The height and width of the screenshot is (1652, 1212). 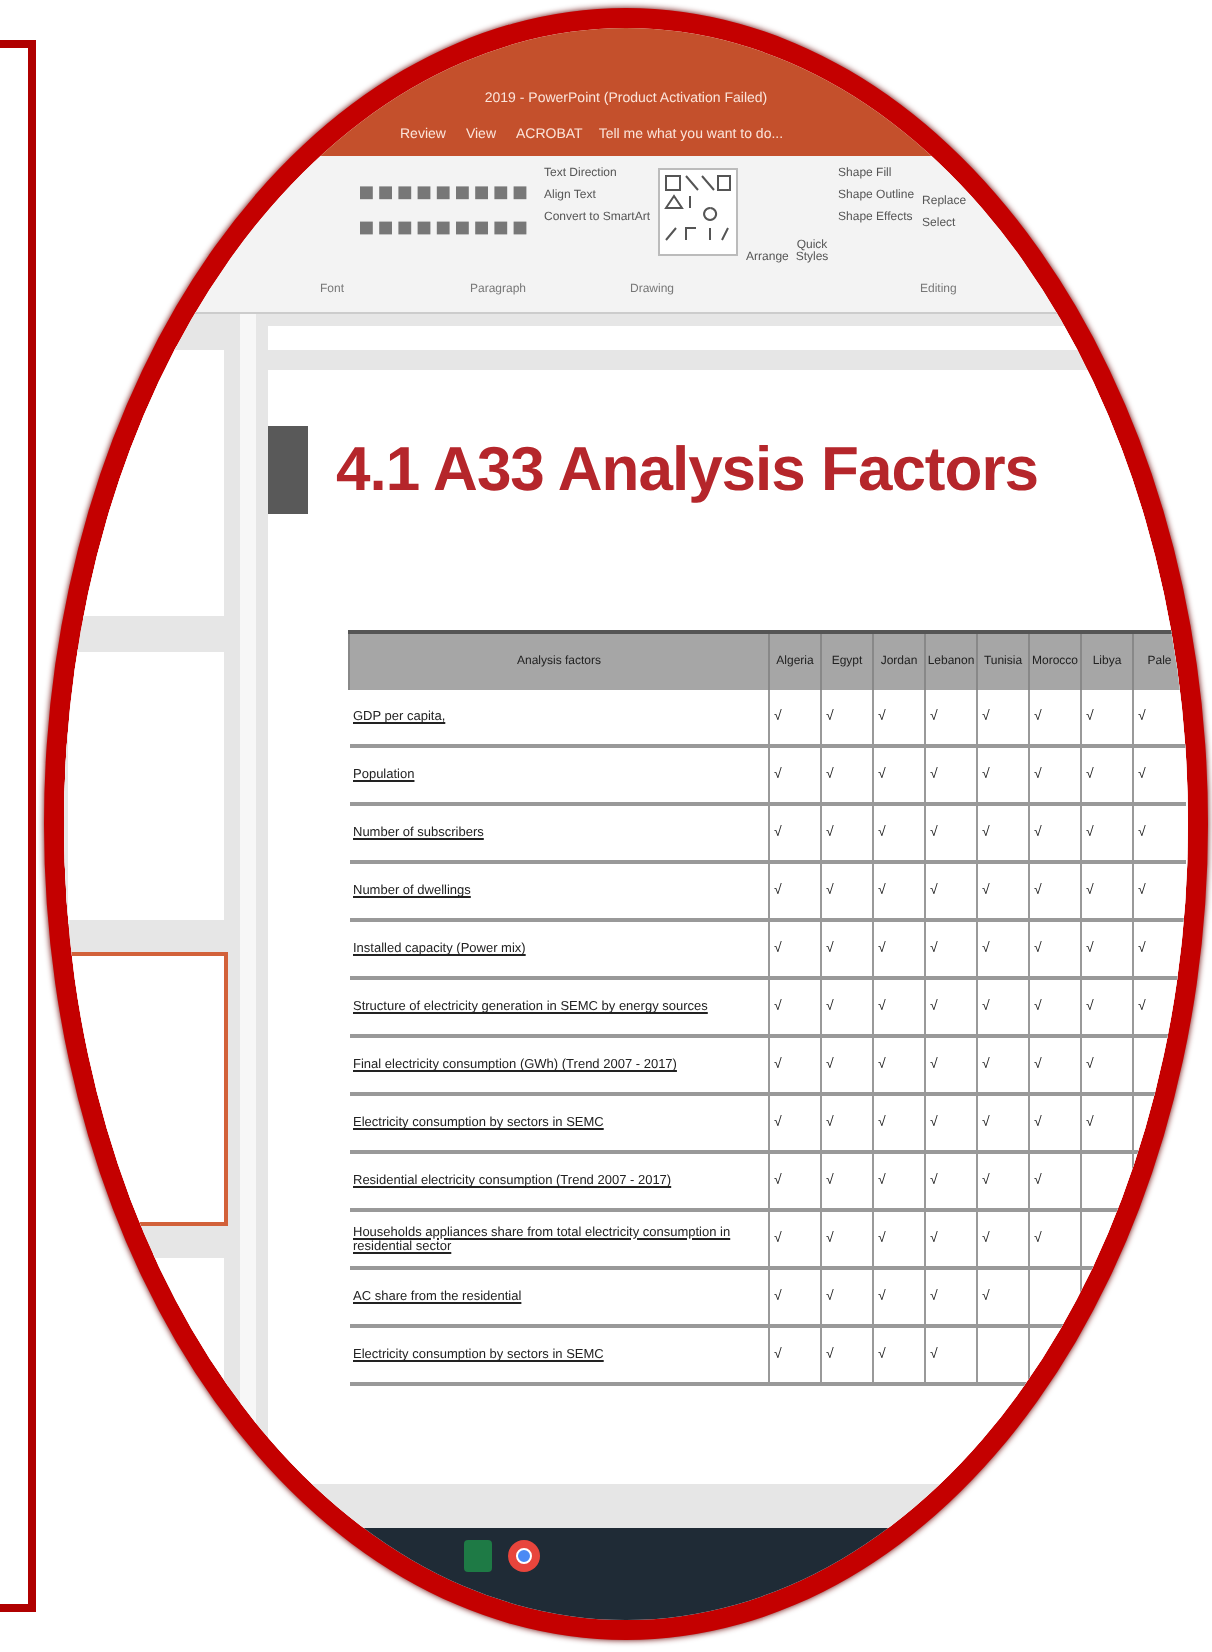 What do you see at coordinates (687, 470) in the screenshot?
I see `slide-title: 4.1 A33 Analysis Factors` at bounding box center [687, 470].